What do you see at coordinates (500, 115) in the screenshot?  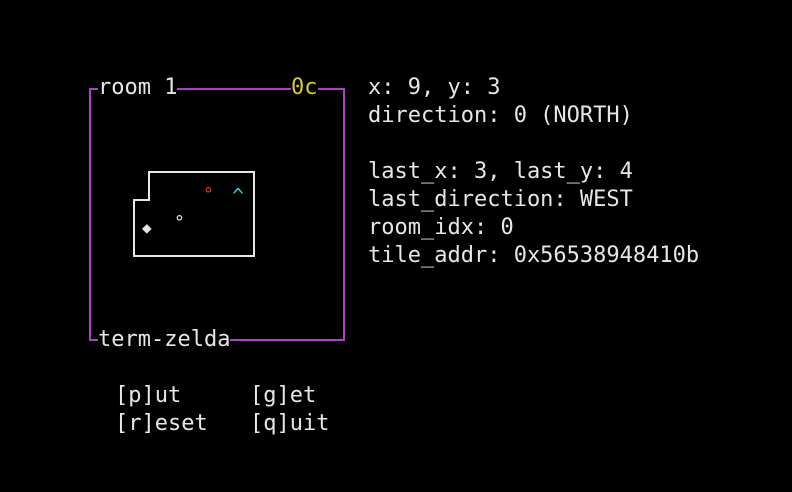 I see `direction-readout: direction: 0 (NORTH)` at bounding box center [500, 115].